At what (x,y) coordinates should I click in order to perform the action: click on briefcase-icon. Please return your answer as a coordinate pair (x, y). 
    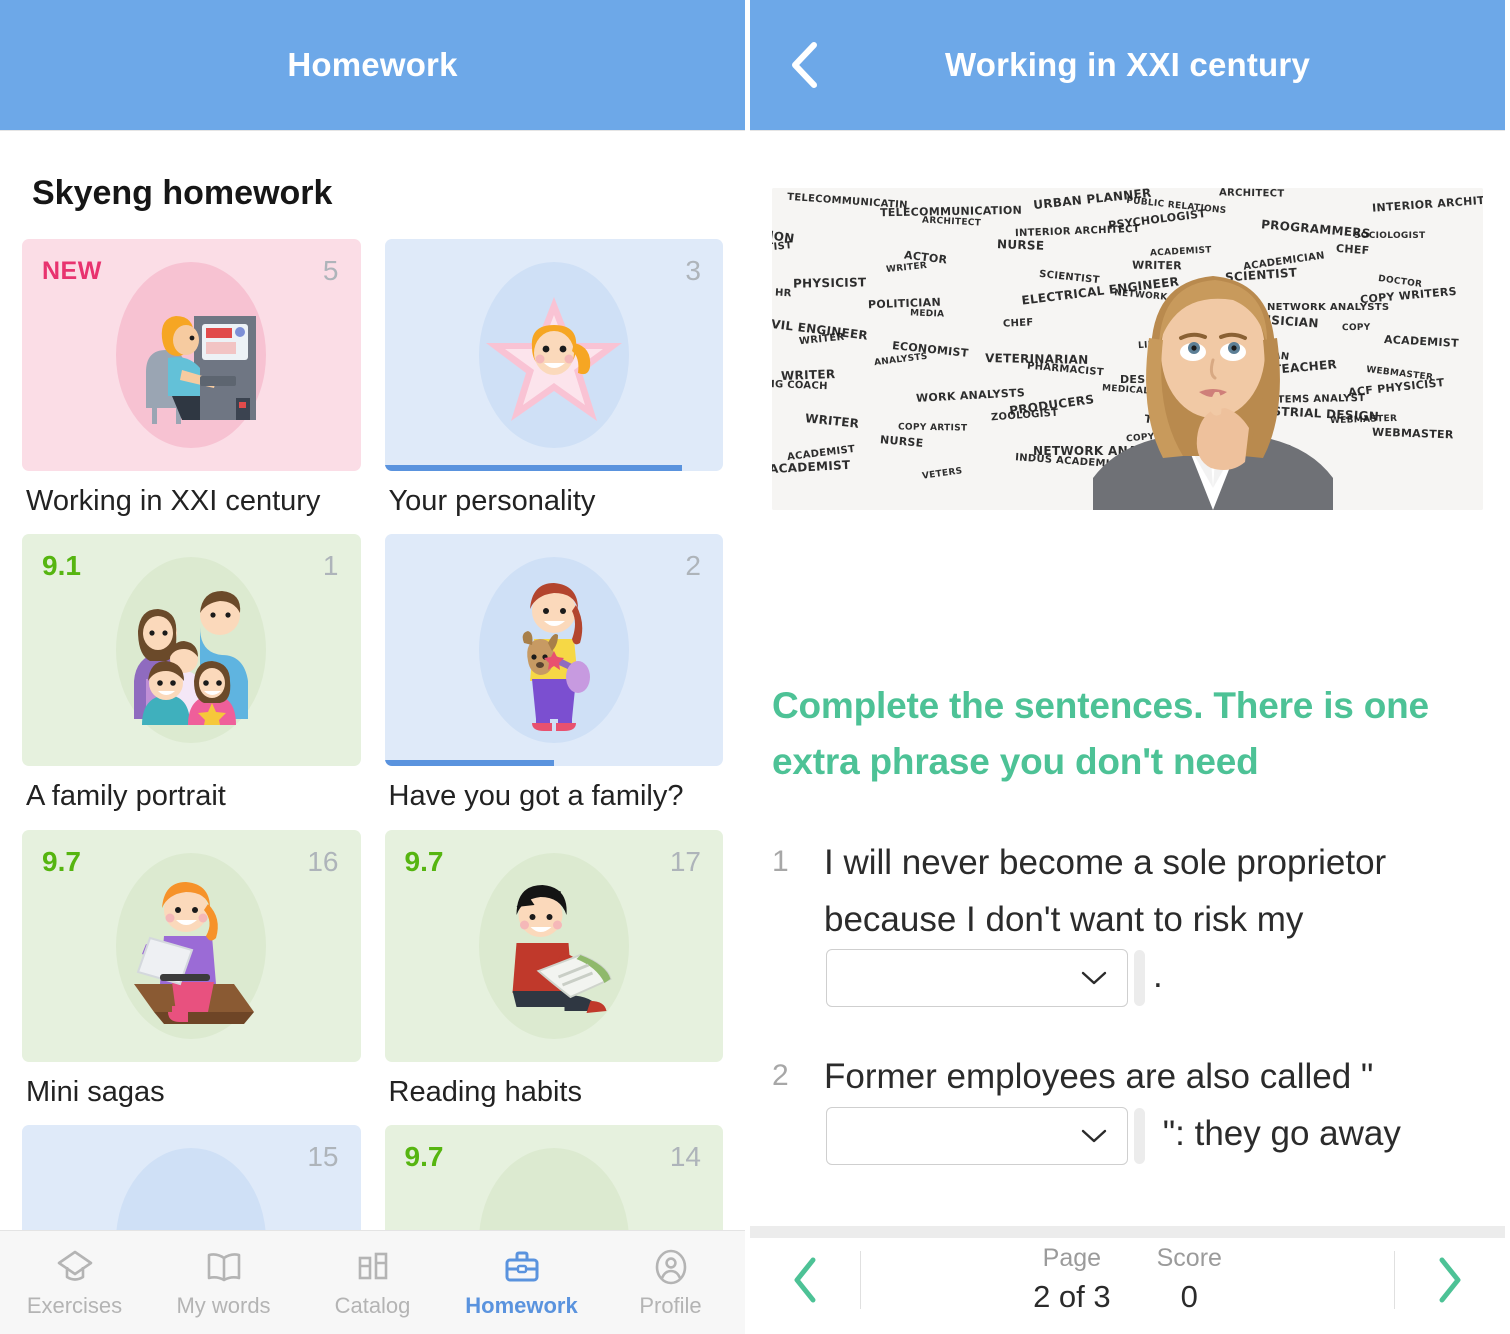
    Looking at the image, I should click on (522, 1267).